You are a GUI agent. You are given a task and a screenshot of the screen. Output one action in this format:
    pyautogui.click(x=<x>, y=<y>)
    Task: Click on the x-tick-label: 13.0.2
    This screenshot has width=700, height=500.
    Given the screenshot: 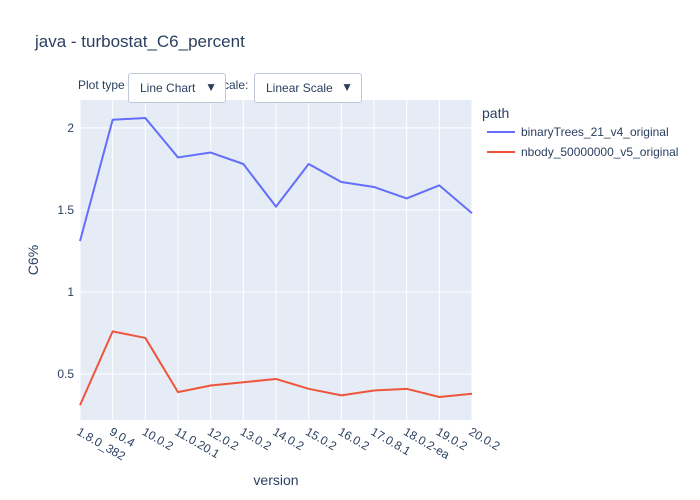 What is the action you would take?
    pyautogui.click(x=256, y=438)
    